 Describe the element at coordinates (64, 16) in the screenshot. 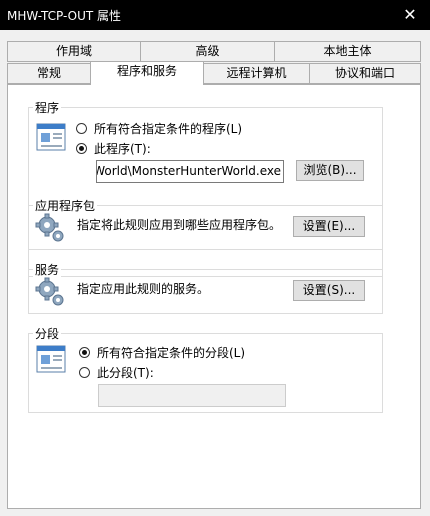

I see `window-title: MHW-TCP-OUT 属性` at that location.